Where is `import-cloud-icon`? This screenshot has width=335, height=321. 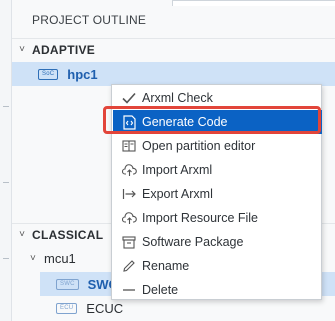
import-cloud-icon is located at coordinates (129, 170).